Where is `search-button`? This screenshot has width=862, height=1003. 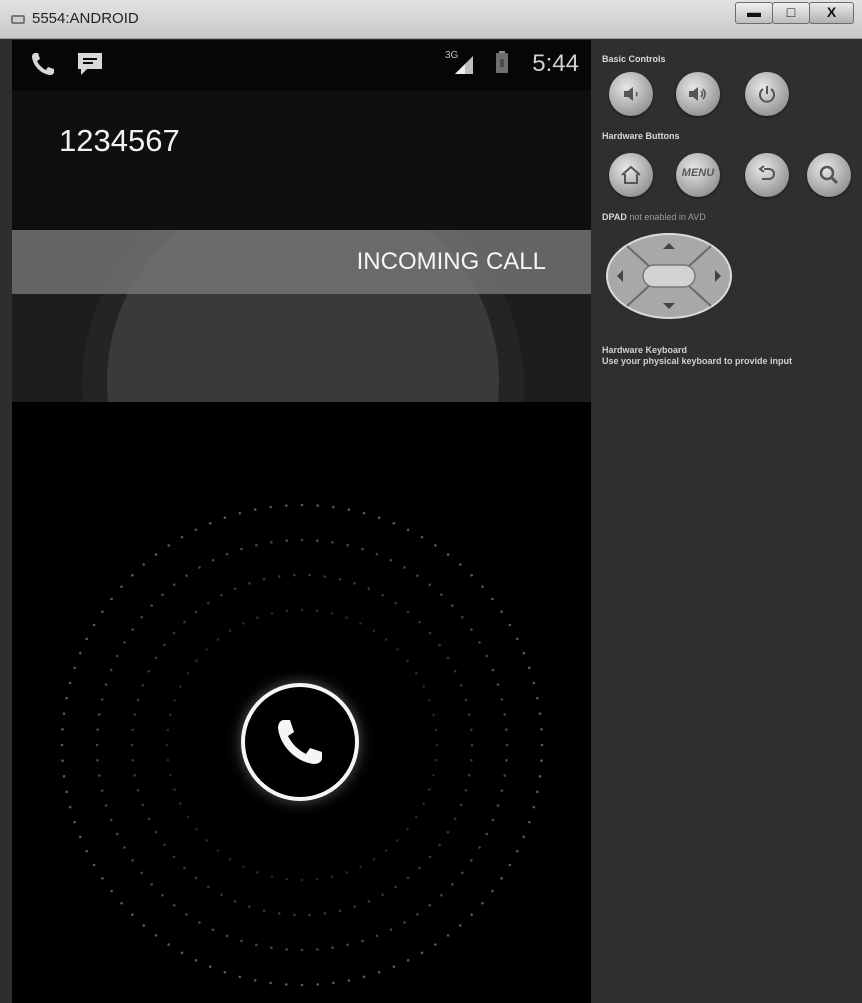
search-button is located at coordinates (829, 175).